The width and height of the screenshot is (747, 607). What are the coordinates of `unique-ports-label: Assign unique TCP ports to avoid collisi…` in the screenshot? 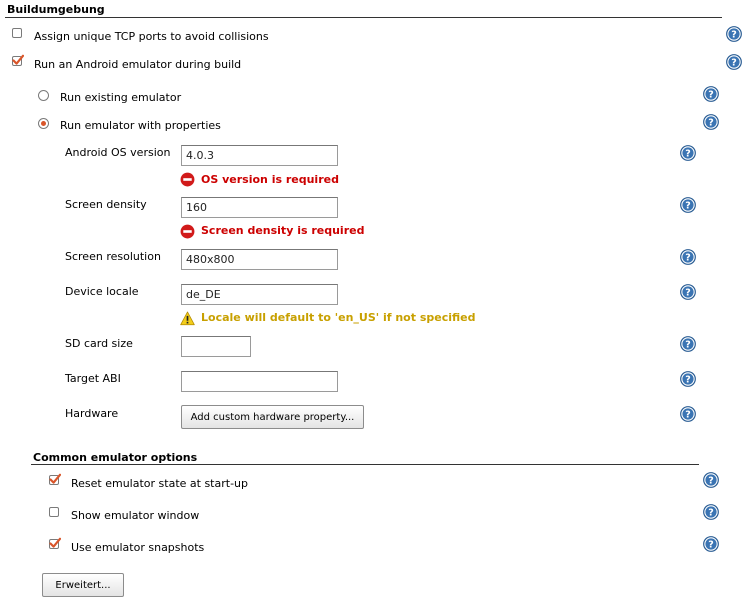 It's located at (151, 36).